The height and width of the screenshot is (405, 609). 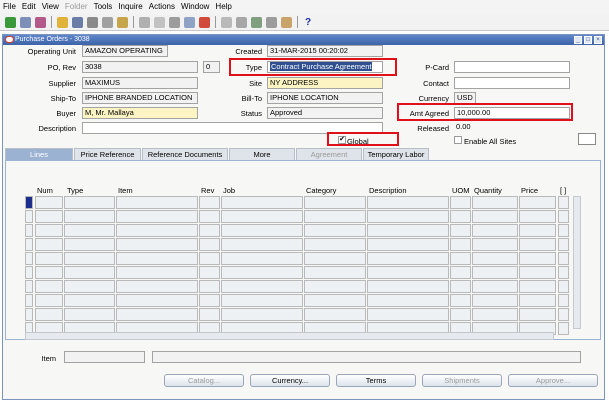 What do you see at coordinates (104, 357) in the screenshot?
I see `item-field` at bounding box center [104, 357].